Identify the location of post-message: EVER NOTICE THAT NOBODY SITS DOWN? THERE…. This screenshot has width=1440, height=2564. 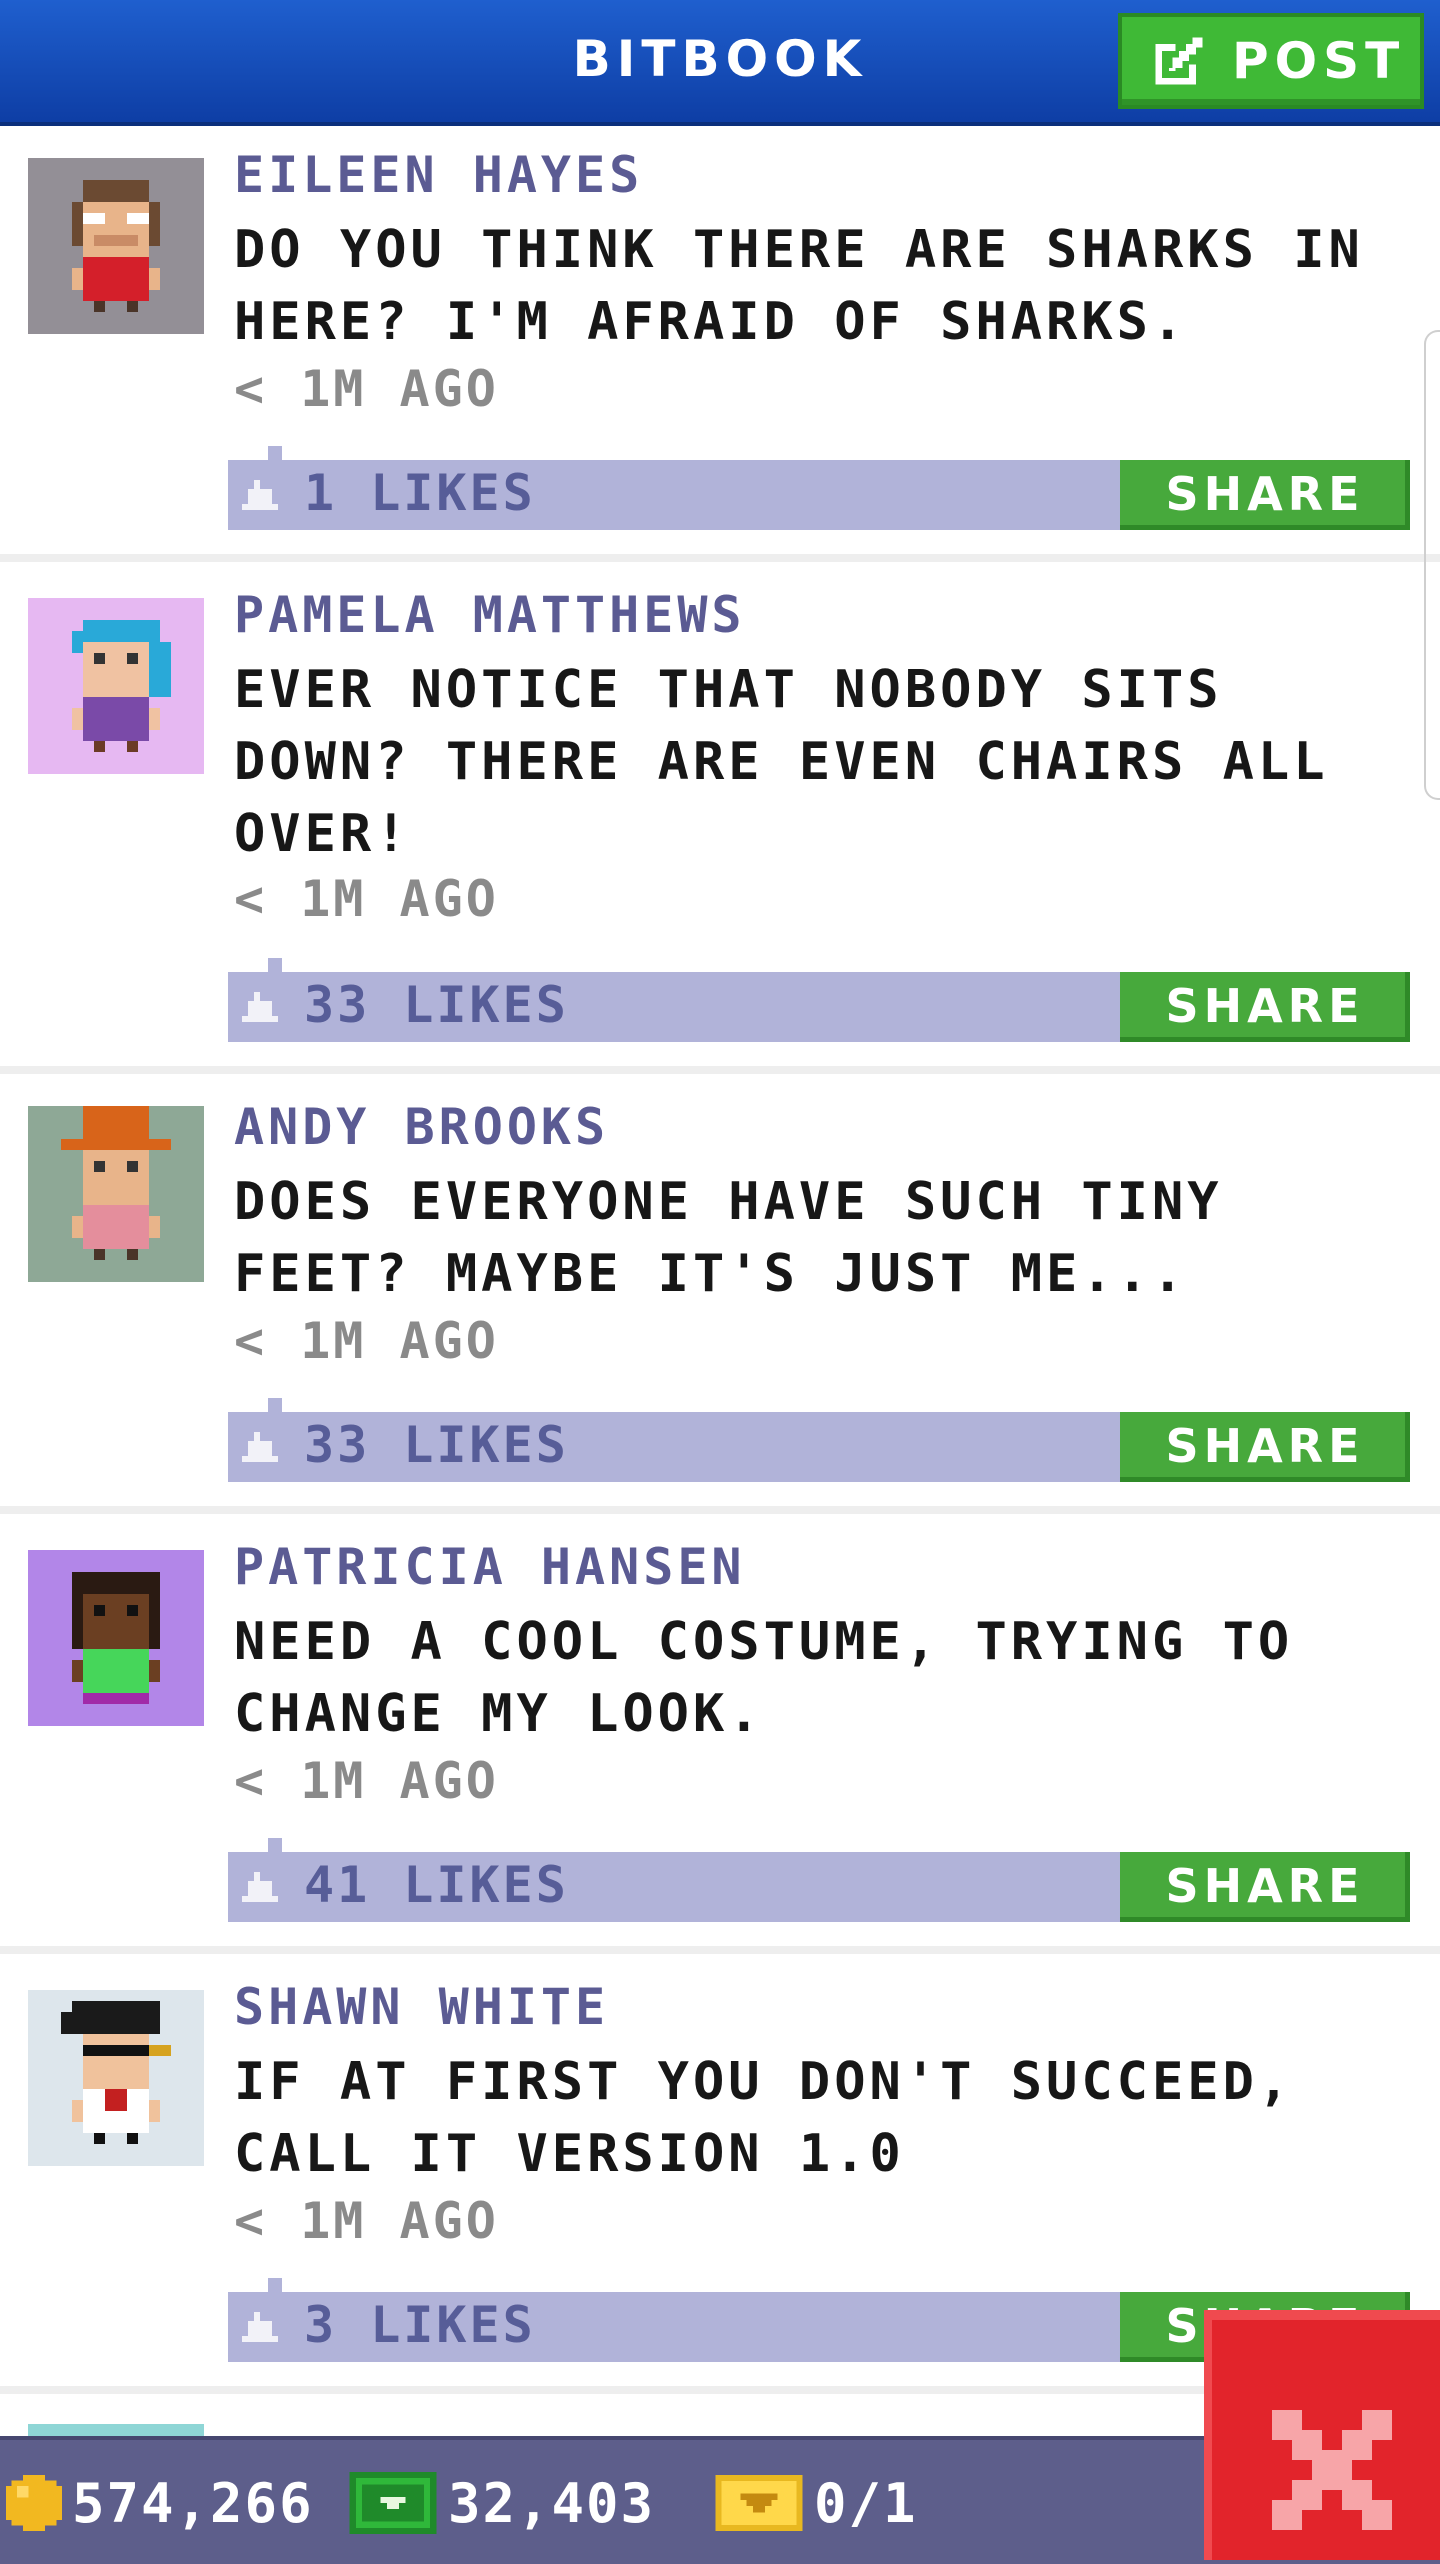
(781, 762).